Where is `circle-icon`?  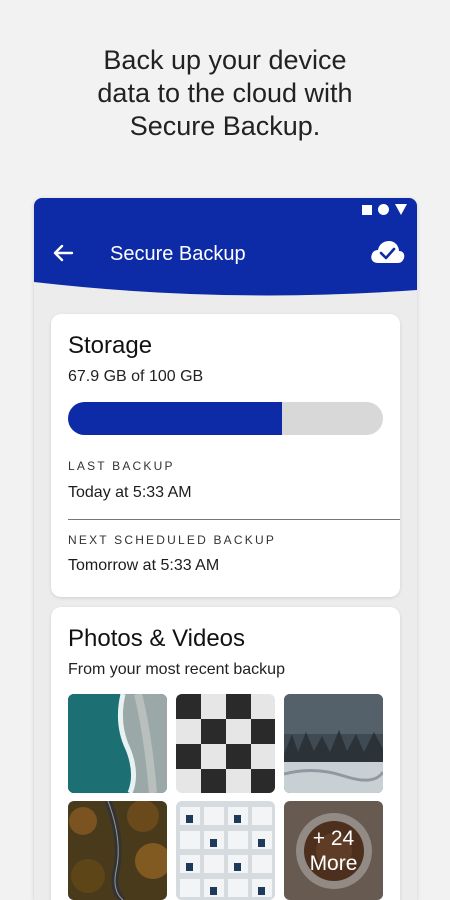
circle-icon is located at coordinates (383, 209).